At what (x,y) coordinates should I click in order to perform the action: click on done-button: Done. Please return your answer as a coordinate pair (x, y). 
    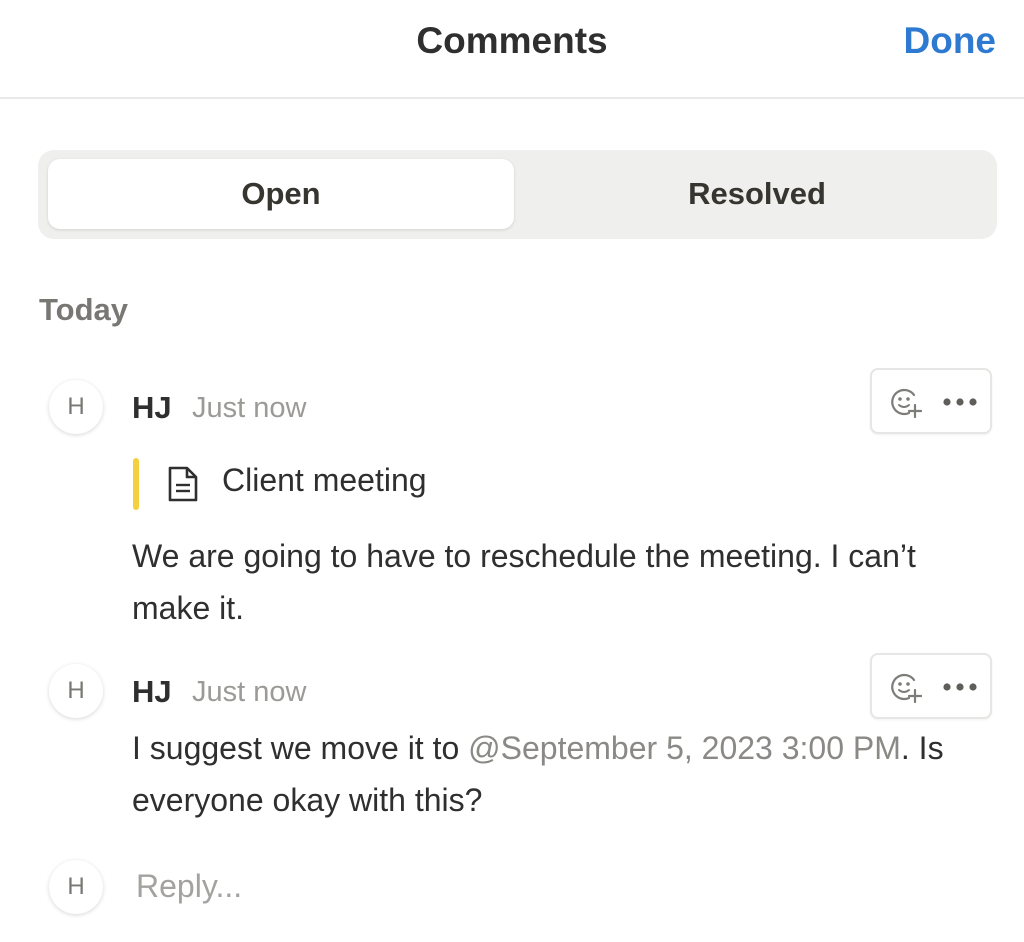
    Looking at the image, I should click on (950, 41).